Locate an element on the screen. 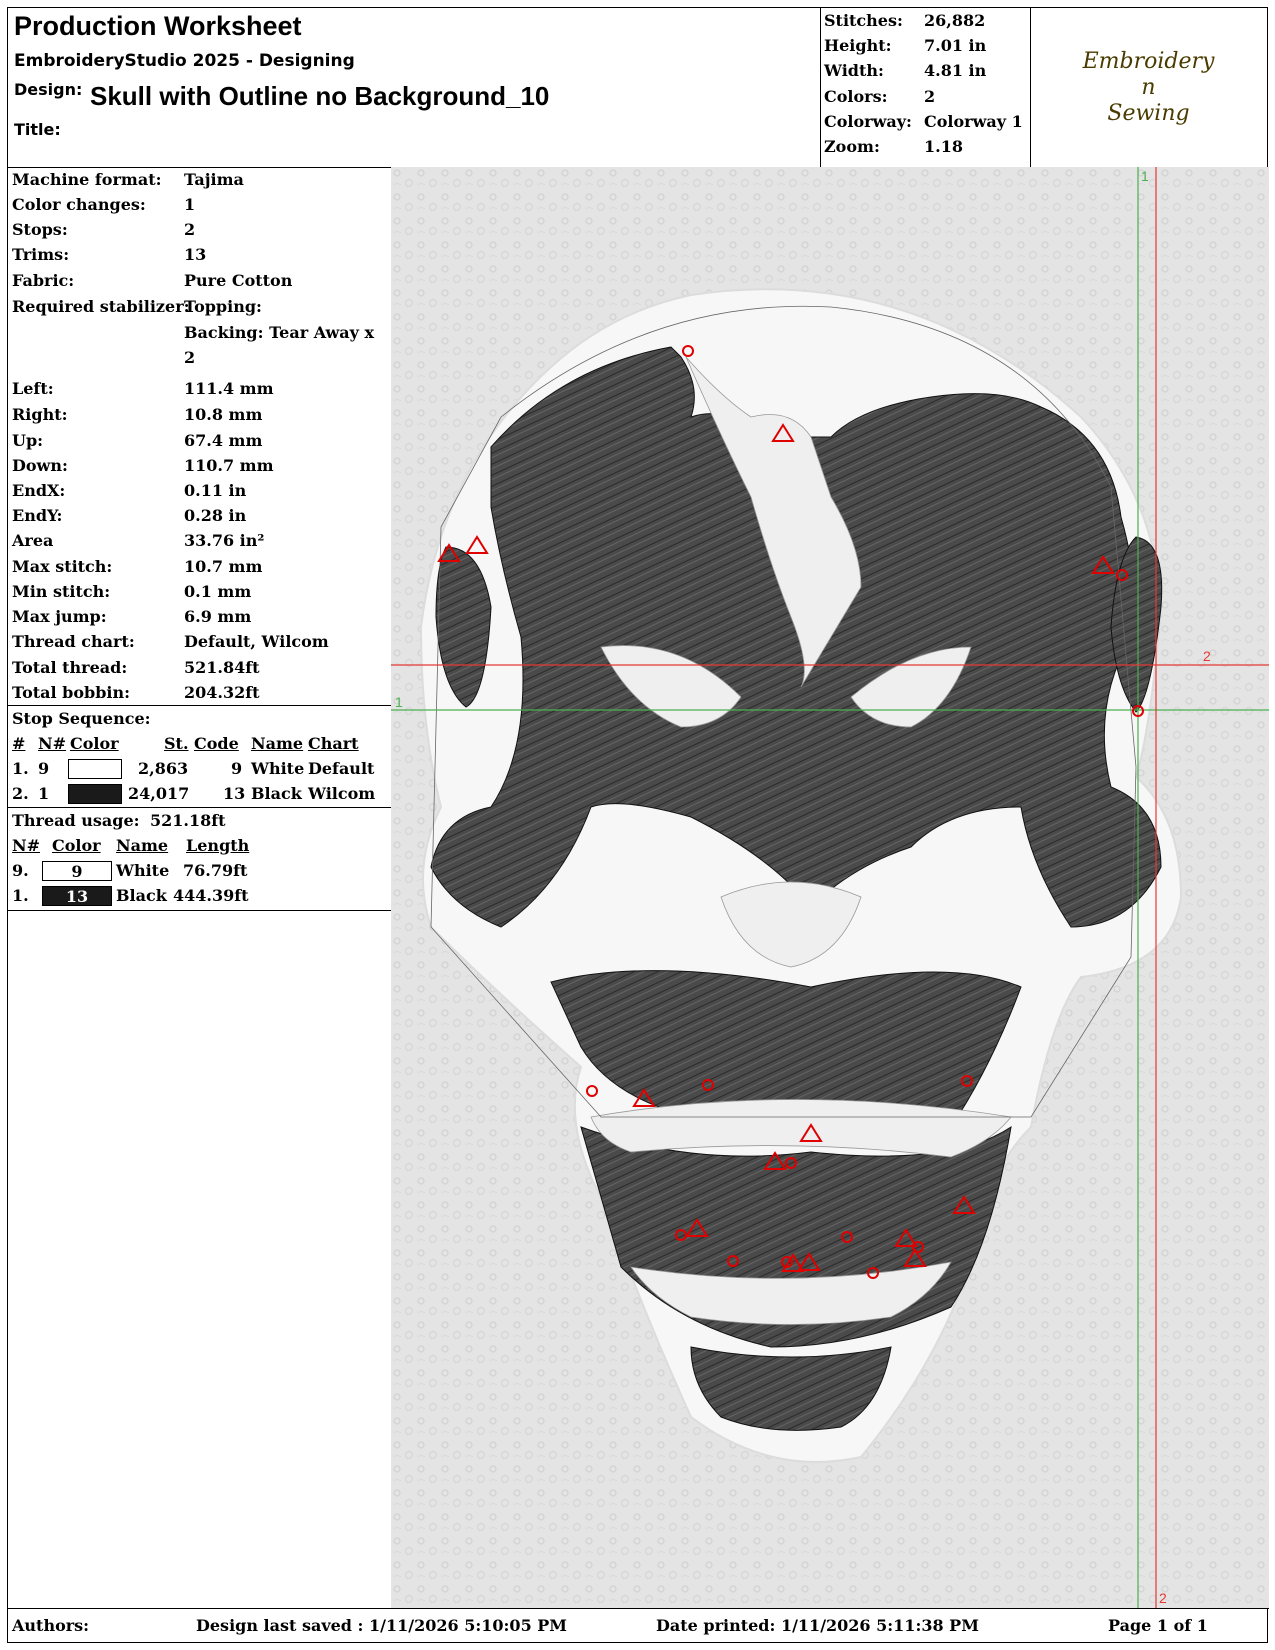 Image resolution: width=1275 pixels, height=1650 pixels. spec-label: Color changes: is located at coordinates (79, 204).